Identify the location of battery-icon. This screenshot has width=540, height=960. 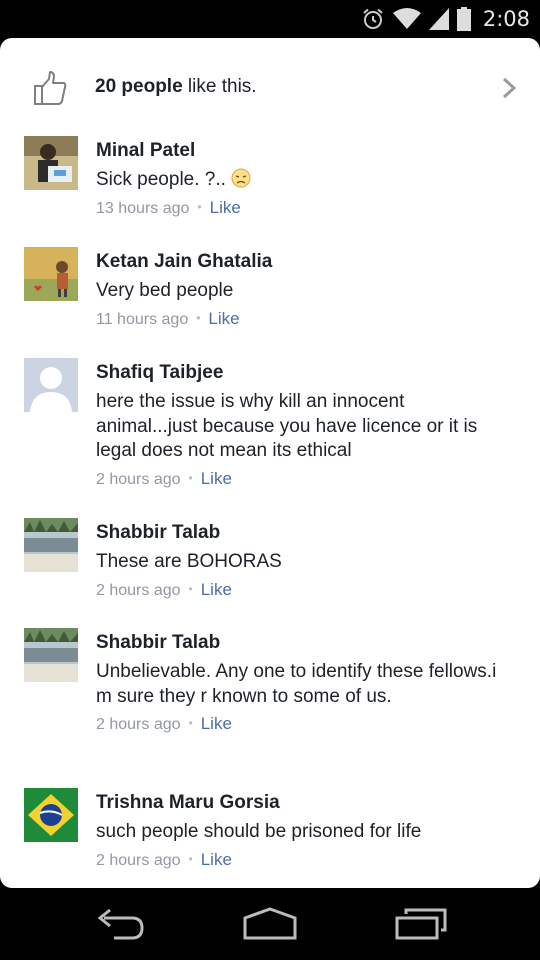
(463, 19).